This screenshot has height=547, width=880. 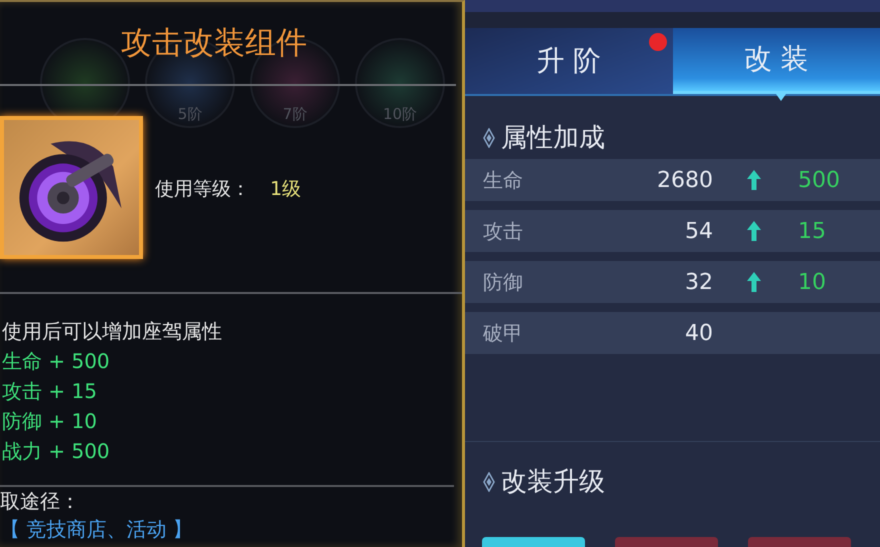 I want to click on stage-label: 7阶, so click(x=295, y=115).